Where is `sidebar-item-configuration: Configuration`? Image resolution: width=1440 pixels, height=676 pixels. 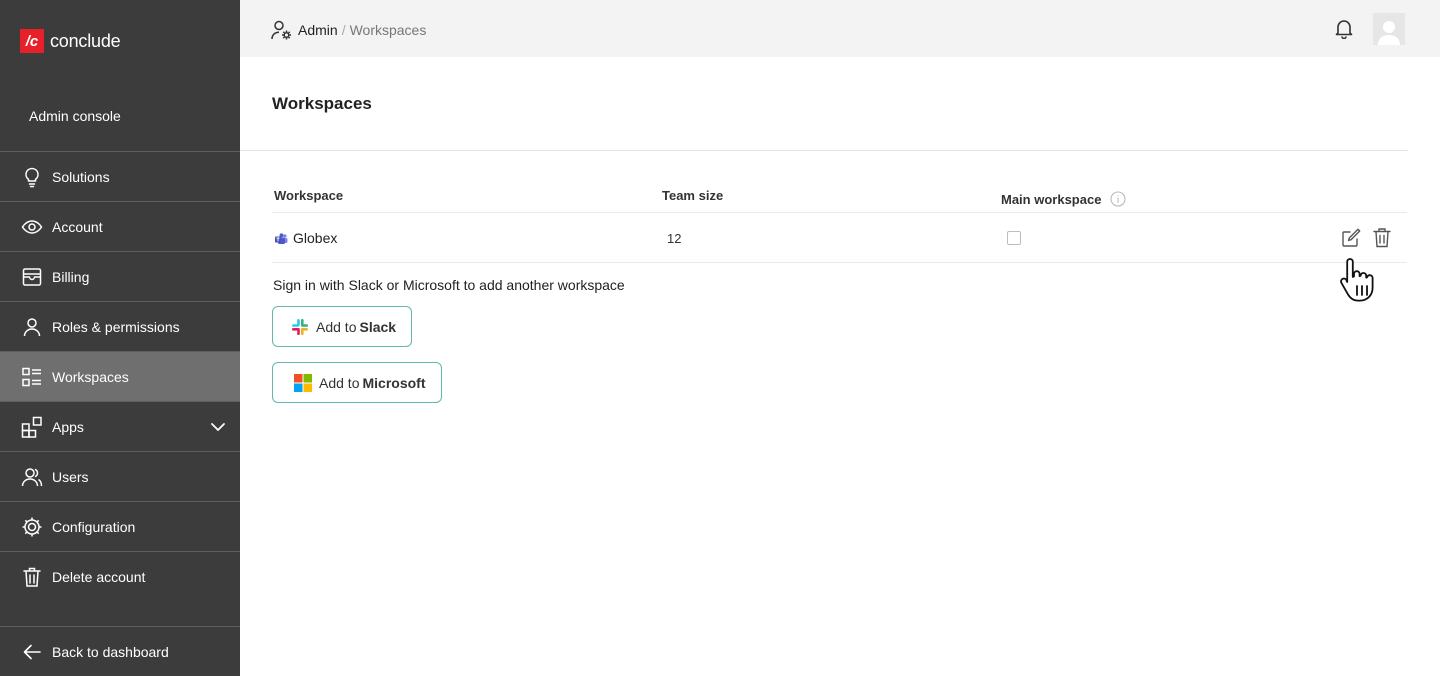 sidebar-item-configuration: Configuration is located at coordinates (120, 526).